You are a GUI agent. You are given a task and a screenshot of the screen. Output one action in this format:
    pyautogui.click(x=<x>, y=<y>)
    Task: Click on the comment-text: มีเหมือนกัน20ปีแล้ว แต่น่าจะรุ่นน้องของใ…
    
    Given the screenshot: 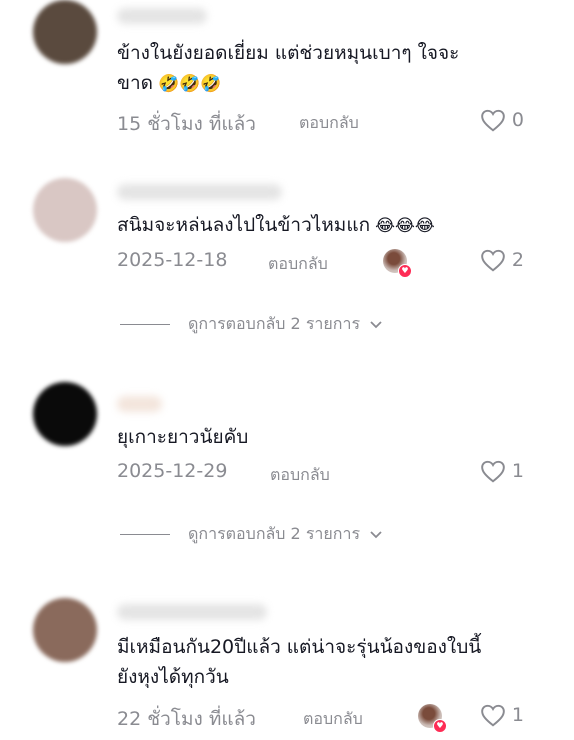 What is the action you would take?
    pyautogui.click(x=299, y=662)
    